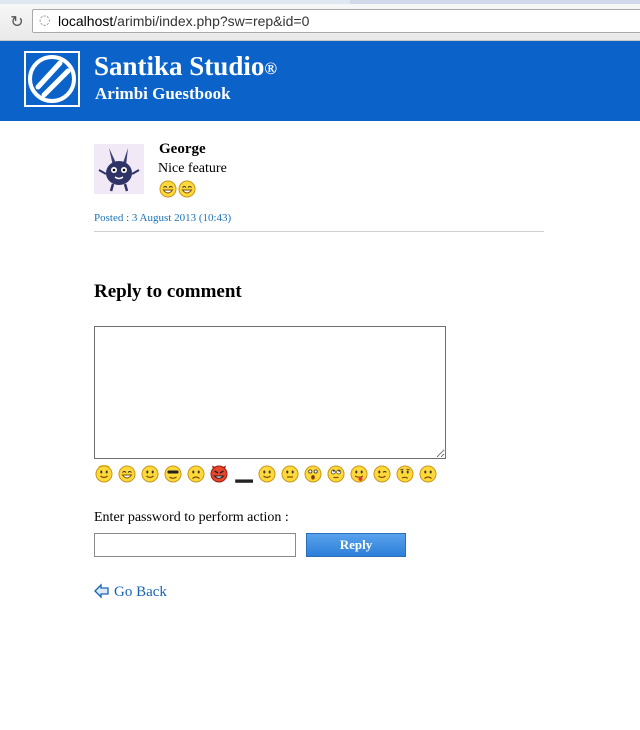 The width and height of the screenshot is (640, 730). Describe the element at coordinates (182, 149) in the screenshot. I see `comment-author: George` at that location.